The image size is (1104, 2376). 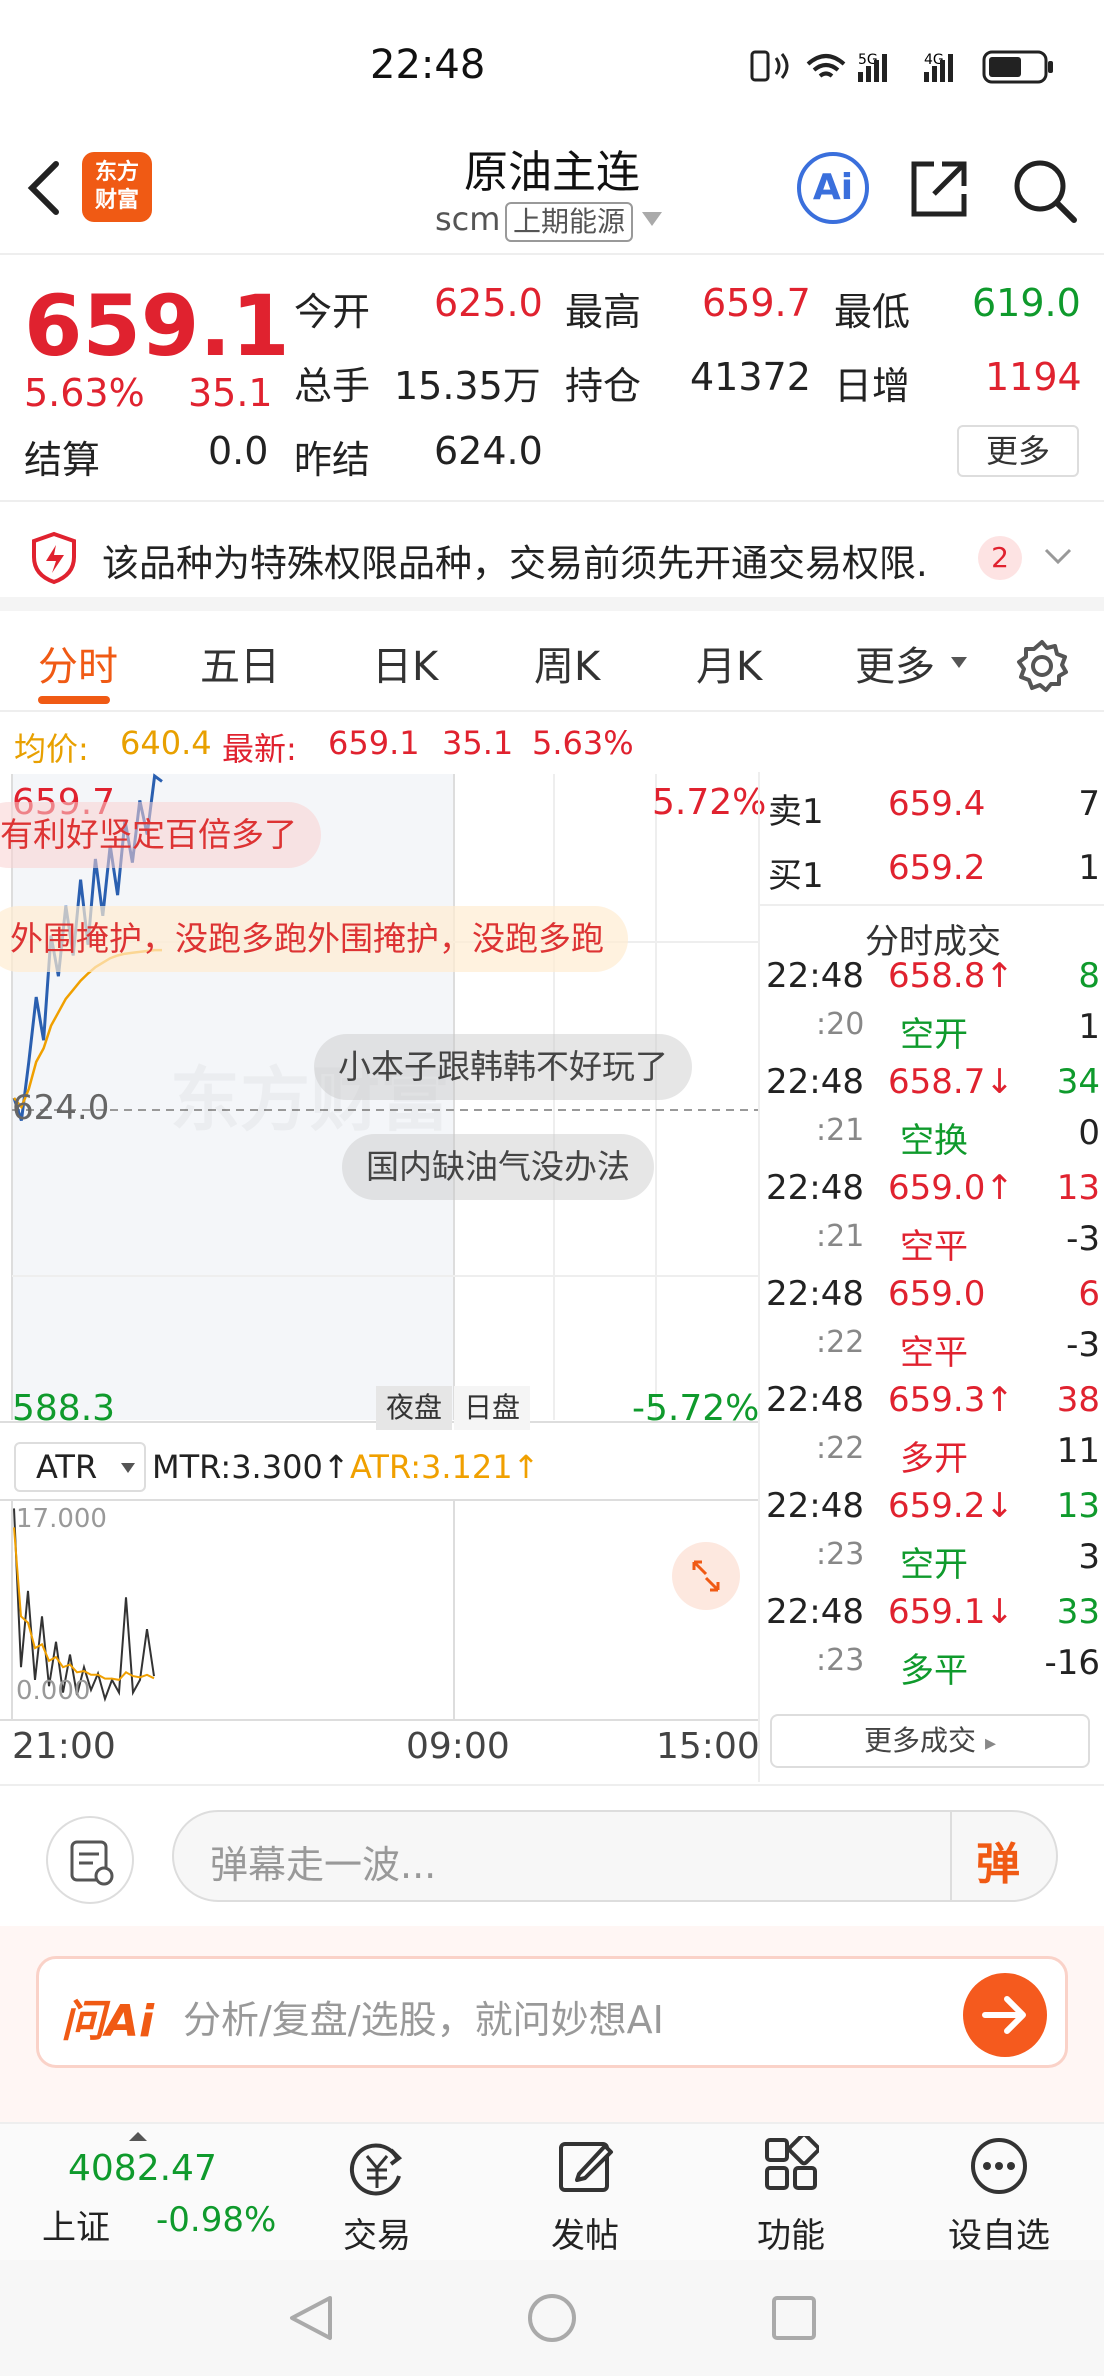 What do you see at coordinates (552, 2318) in the screenshot?
I see `system-home-icon` at bounding box center [552, 2318].